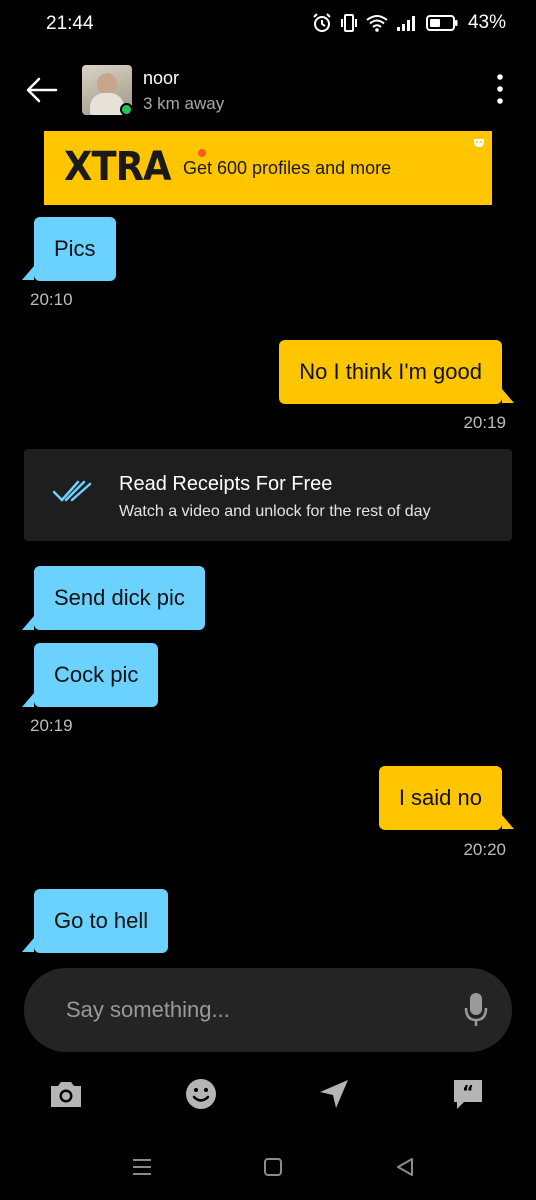  What do you see at coordinates (484, 849) in the screenshot?
I see `message-timestamp: 20:20` at bounding box center [484, 849].